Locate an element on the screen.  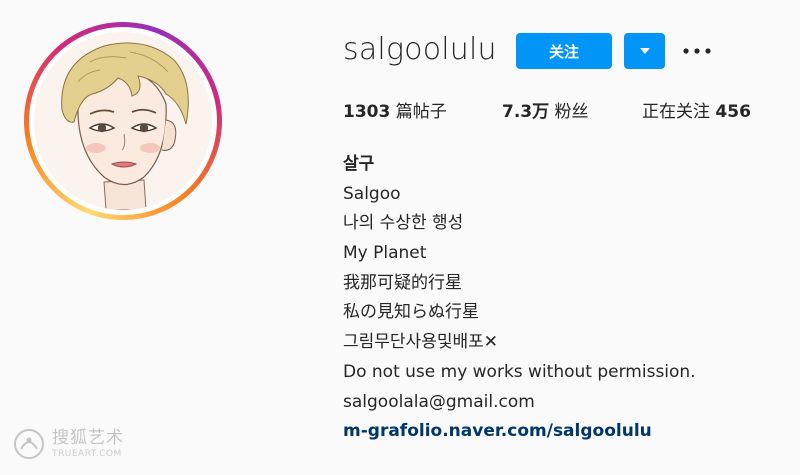
bio-line-with-mark: 그림무단사용및배포✕ is located at coordinates (519, 343).